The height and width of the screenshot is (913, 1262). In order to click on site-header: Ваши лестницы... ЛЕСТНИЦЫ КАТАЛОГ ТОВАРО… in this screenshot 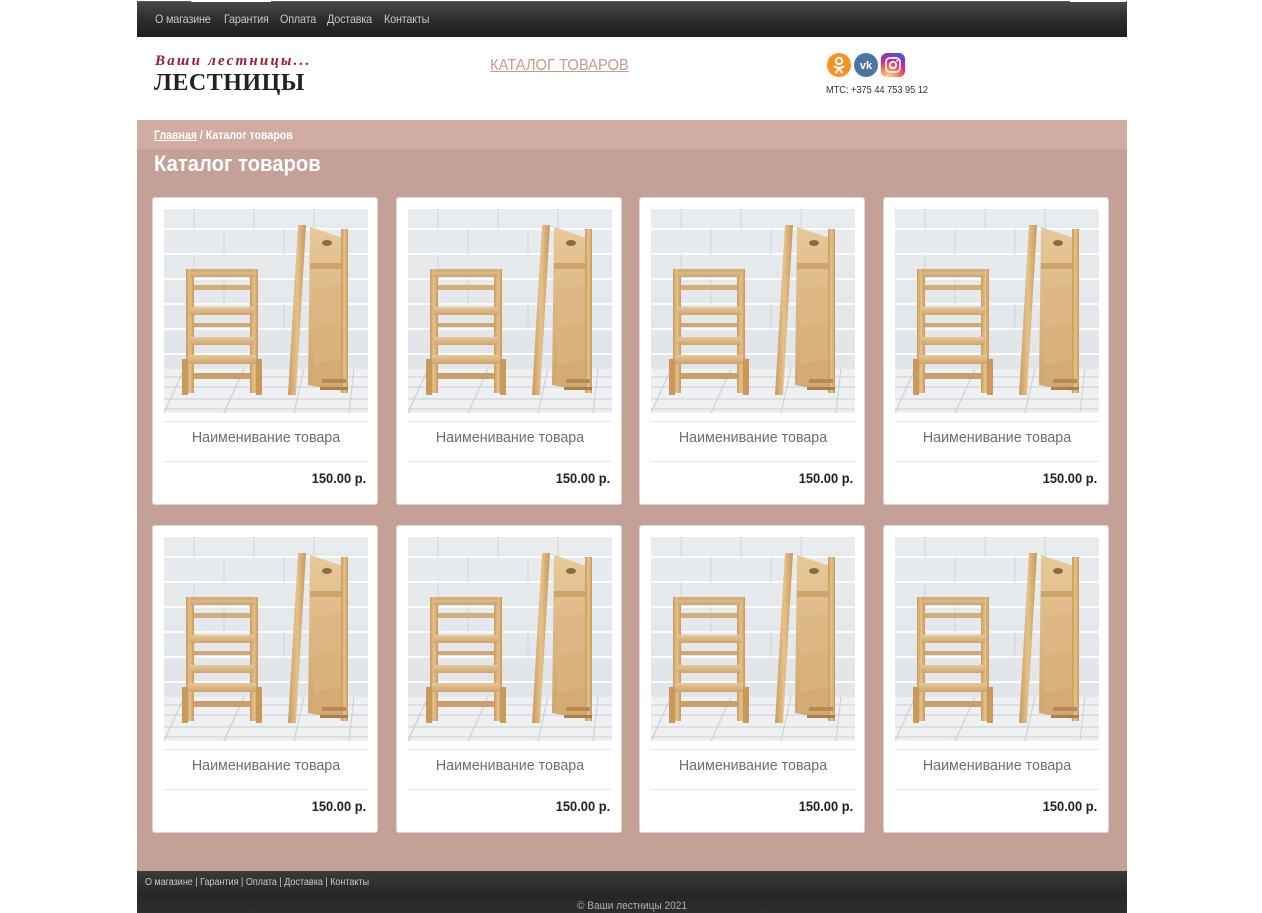, I will do `click(632, 78)`.